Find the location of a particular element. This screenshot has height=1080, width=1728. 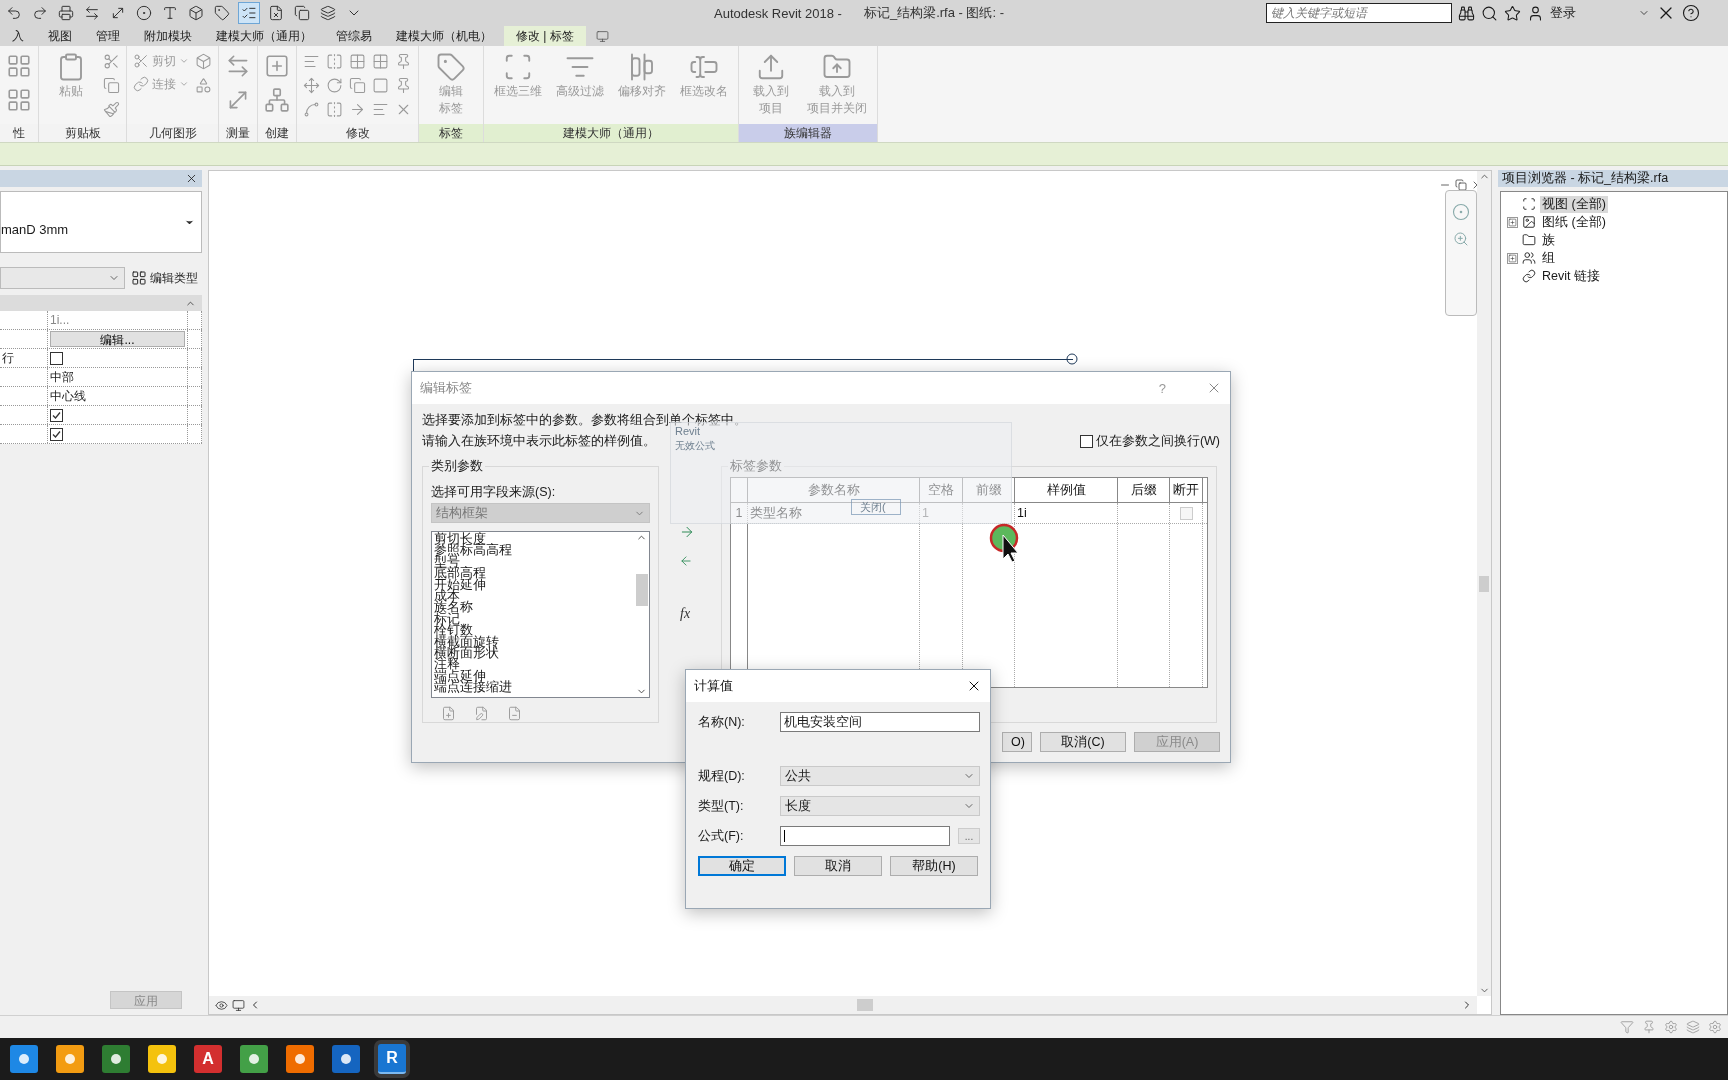

restore-icon is located at coordinates (1461, 185).